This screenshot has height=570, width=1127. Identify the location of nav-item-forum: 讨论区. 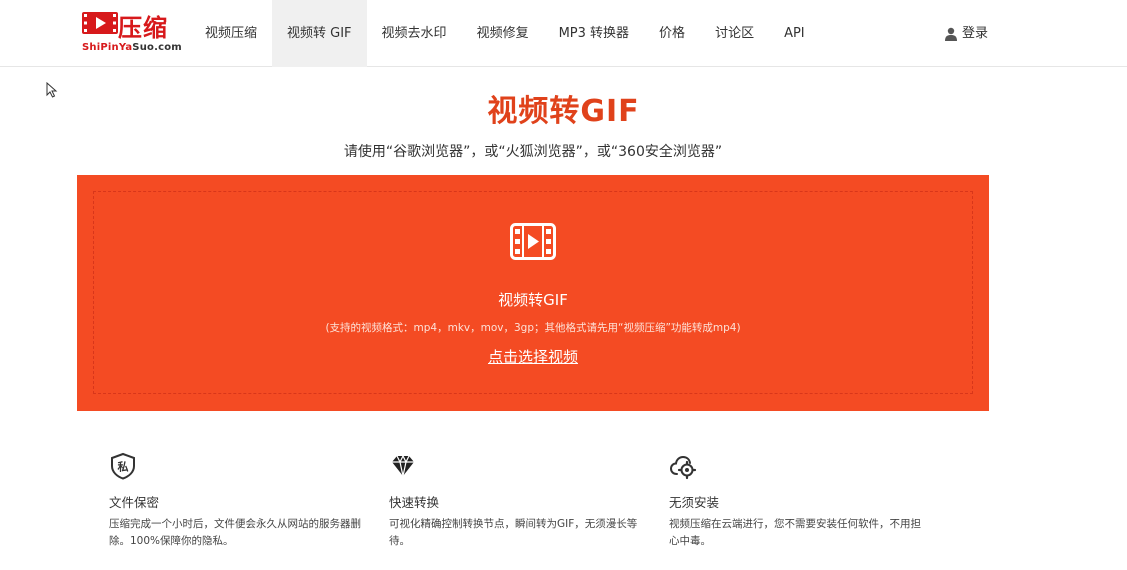
(734, 33).